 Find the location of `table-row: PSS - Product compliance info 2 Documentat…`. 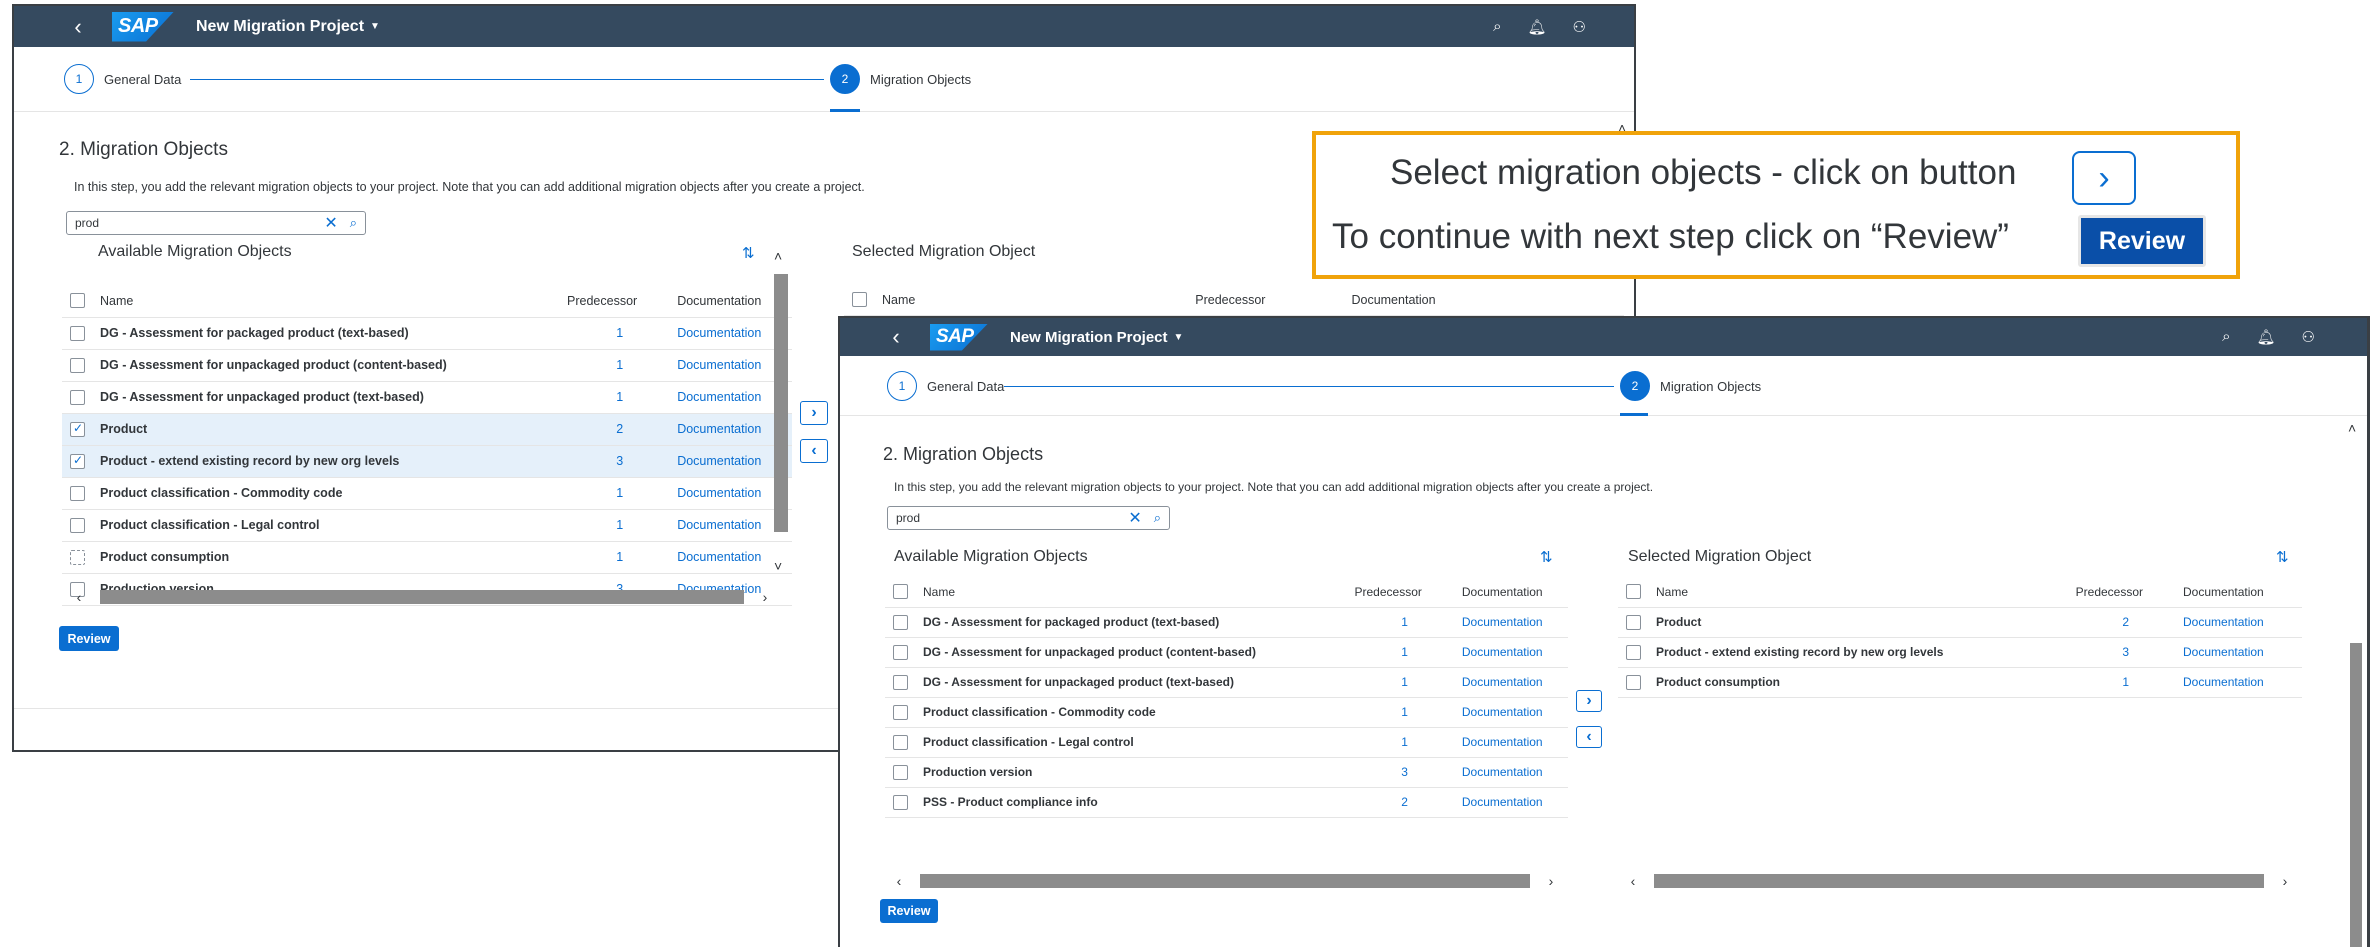

table-row: PSS - Product compliance info 2 Documentat… is located at coordinates (1226, 802).